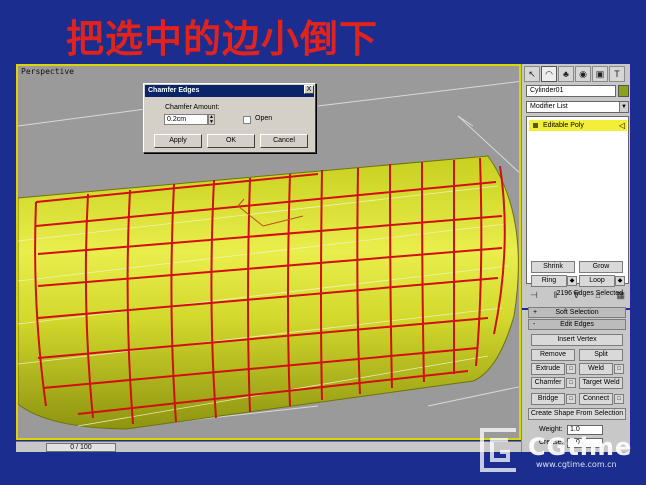 The image size is (646, 485). What do you see at coordinates (596, 399) in the screenshot?
I see `connect-button: Connect` at bounding box center [596, 399].